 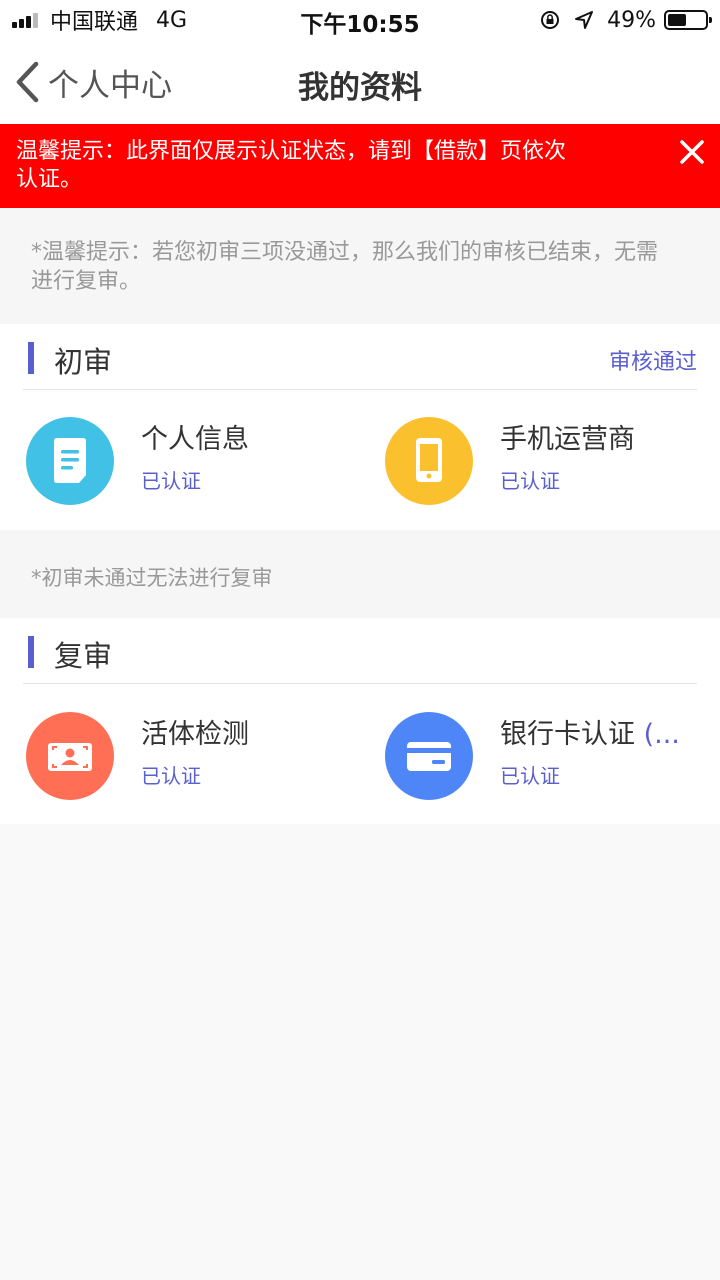 What do you see at coordinates (550, 467) in the screenshot?
I see `mobile-carrier-item: 手机运营商 已认证` at bounding box center [550, 467].